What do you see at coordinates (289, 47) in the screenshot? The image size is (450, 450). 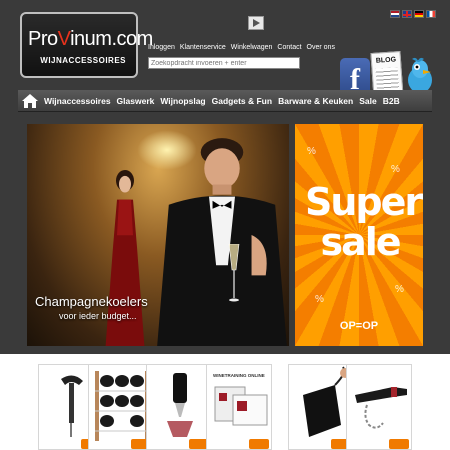 I see `link-contact: Contact` at bounding box center [289, 47].